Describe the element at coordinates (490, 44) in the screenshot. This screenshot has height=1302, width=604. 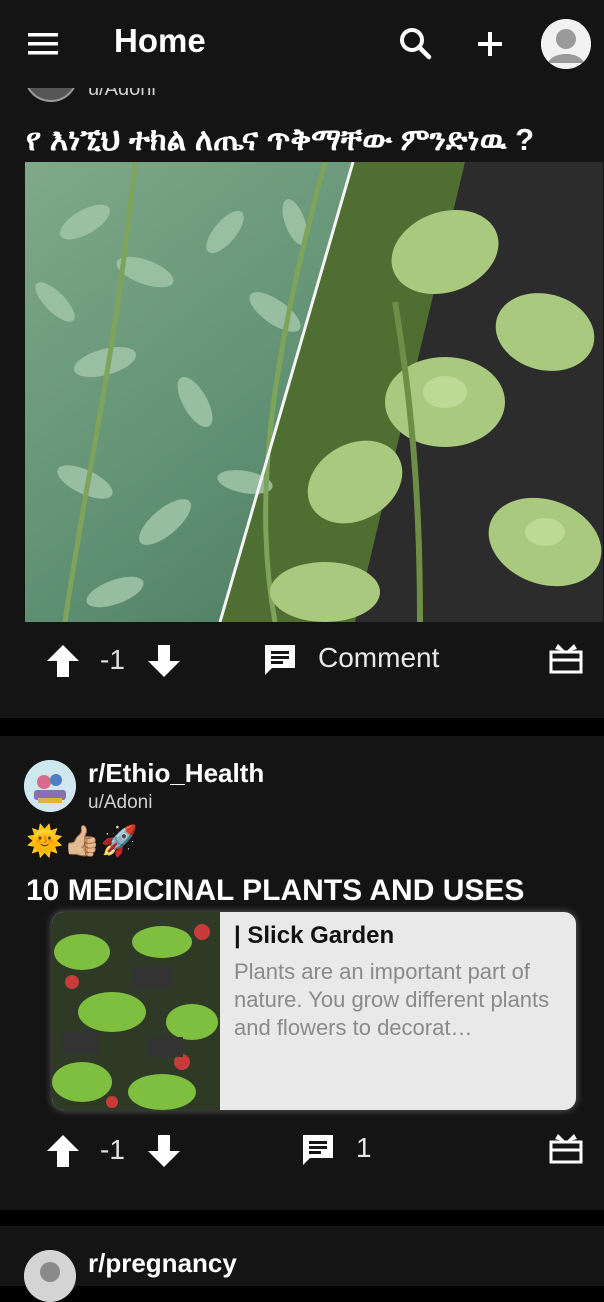
I see `add-post-icon` at that location.